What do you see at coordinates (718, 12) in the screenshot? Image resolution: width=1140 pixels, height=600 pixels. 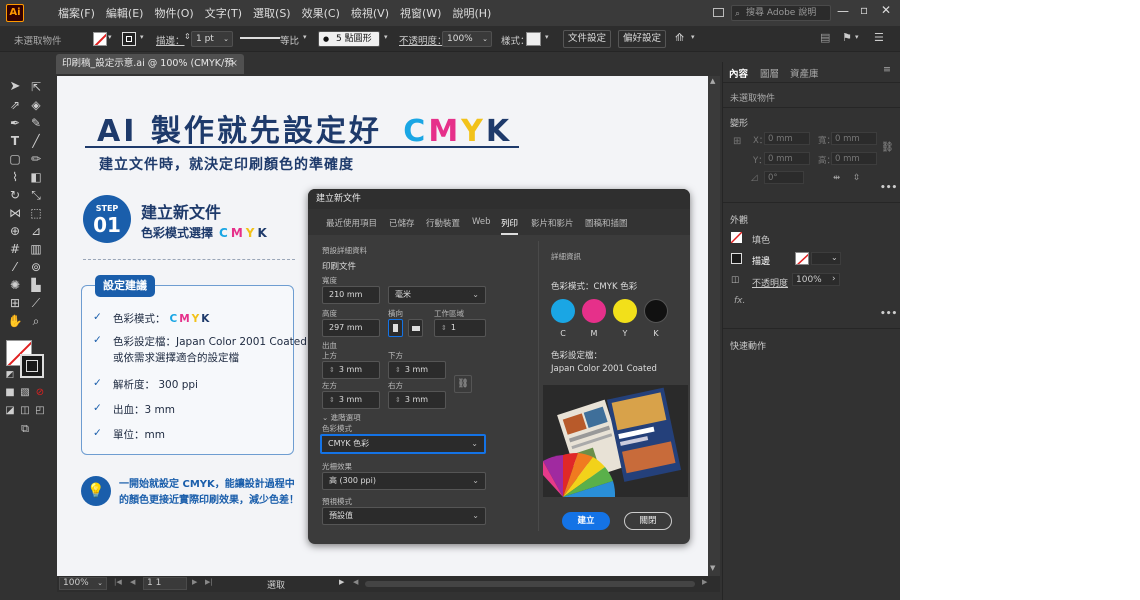 I see `workspace-switcher-icon` at bounding box center [718, 12].